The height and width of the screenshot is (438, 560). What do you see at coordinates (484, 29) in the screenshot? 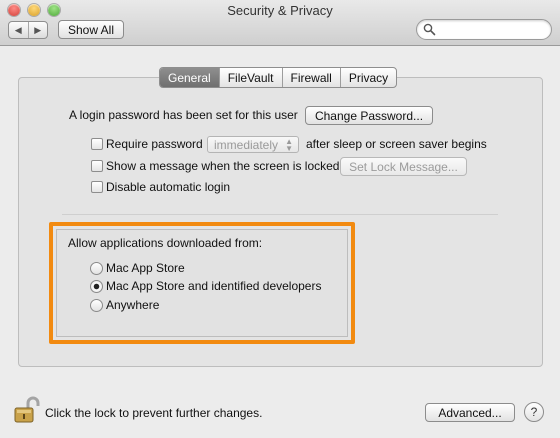
I see `search-field` at bounding box center [484, 29].